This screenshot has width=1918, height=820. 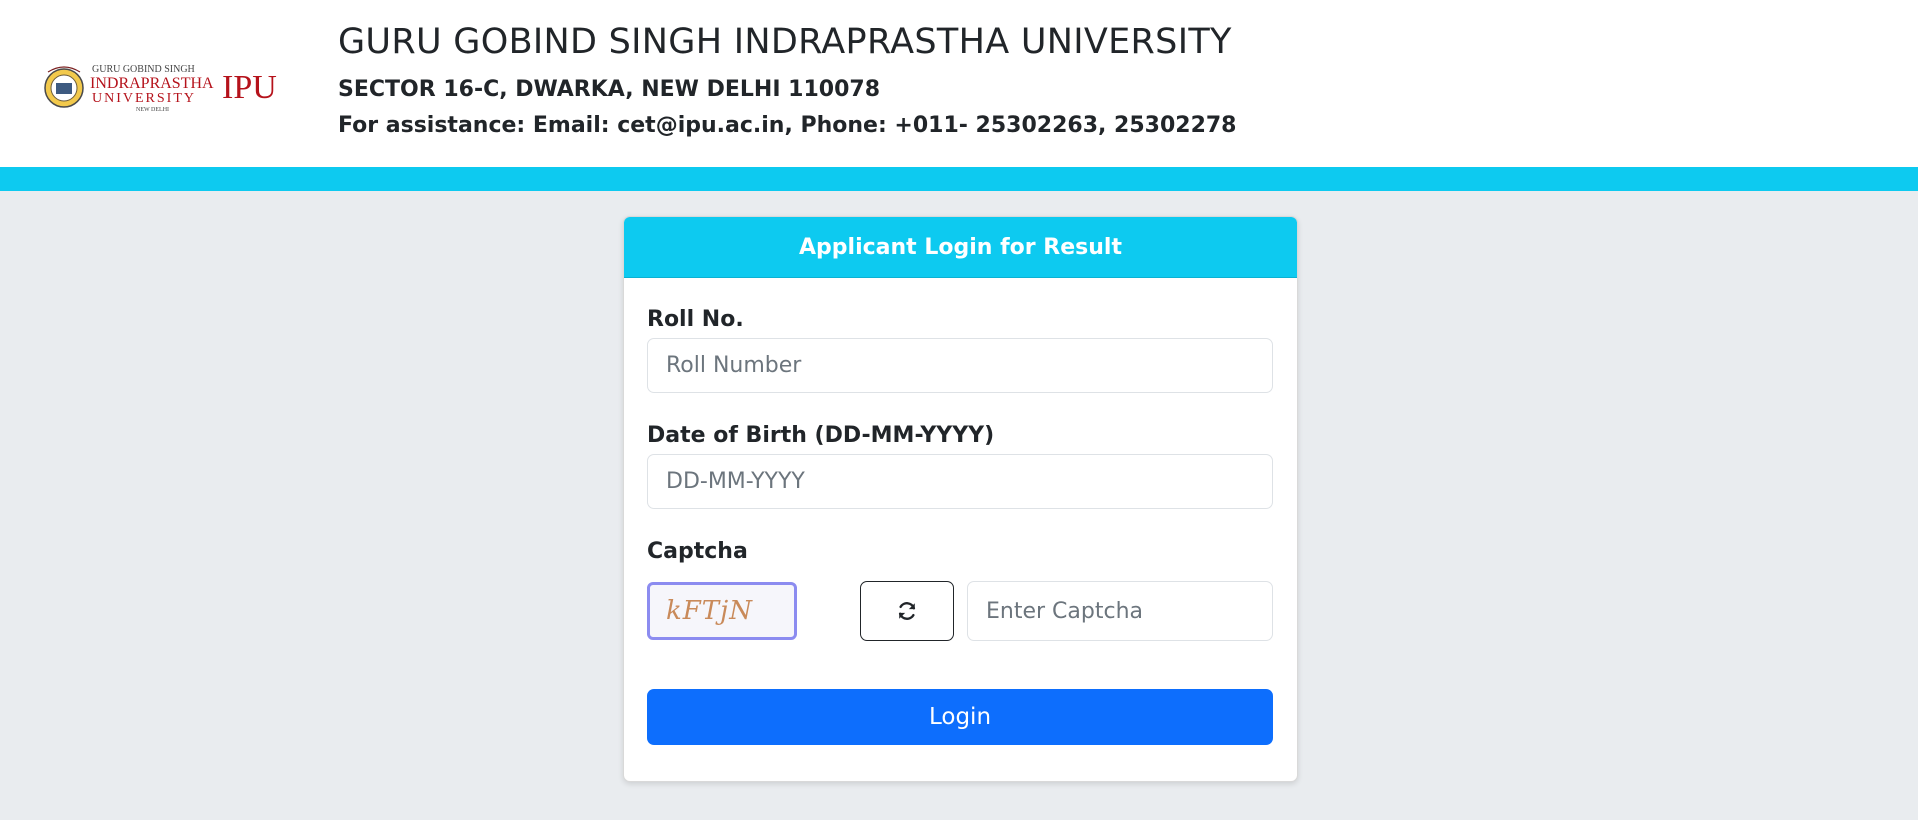 I want to click on captcha-label: Captcha, so click(x=697, y=551).